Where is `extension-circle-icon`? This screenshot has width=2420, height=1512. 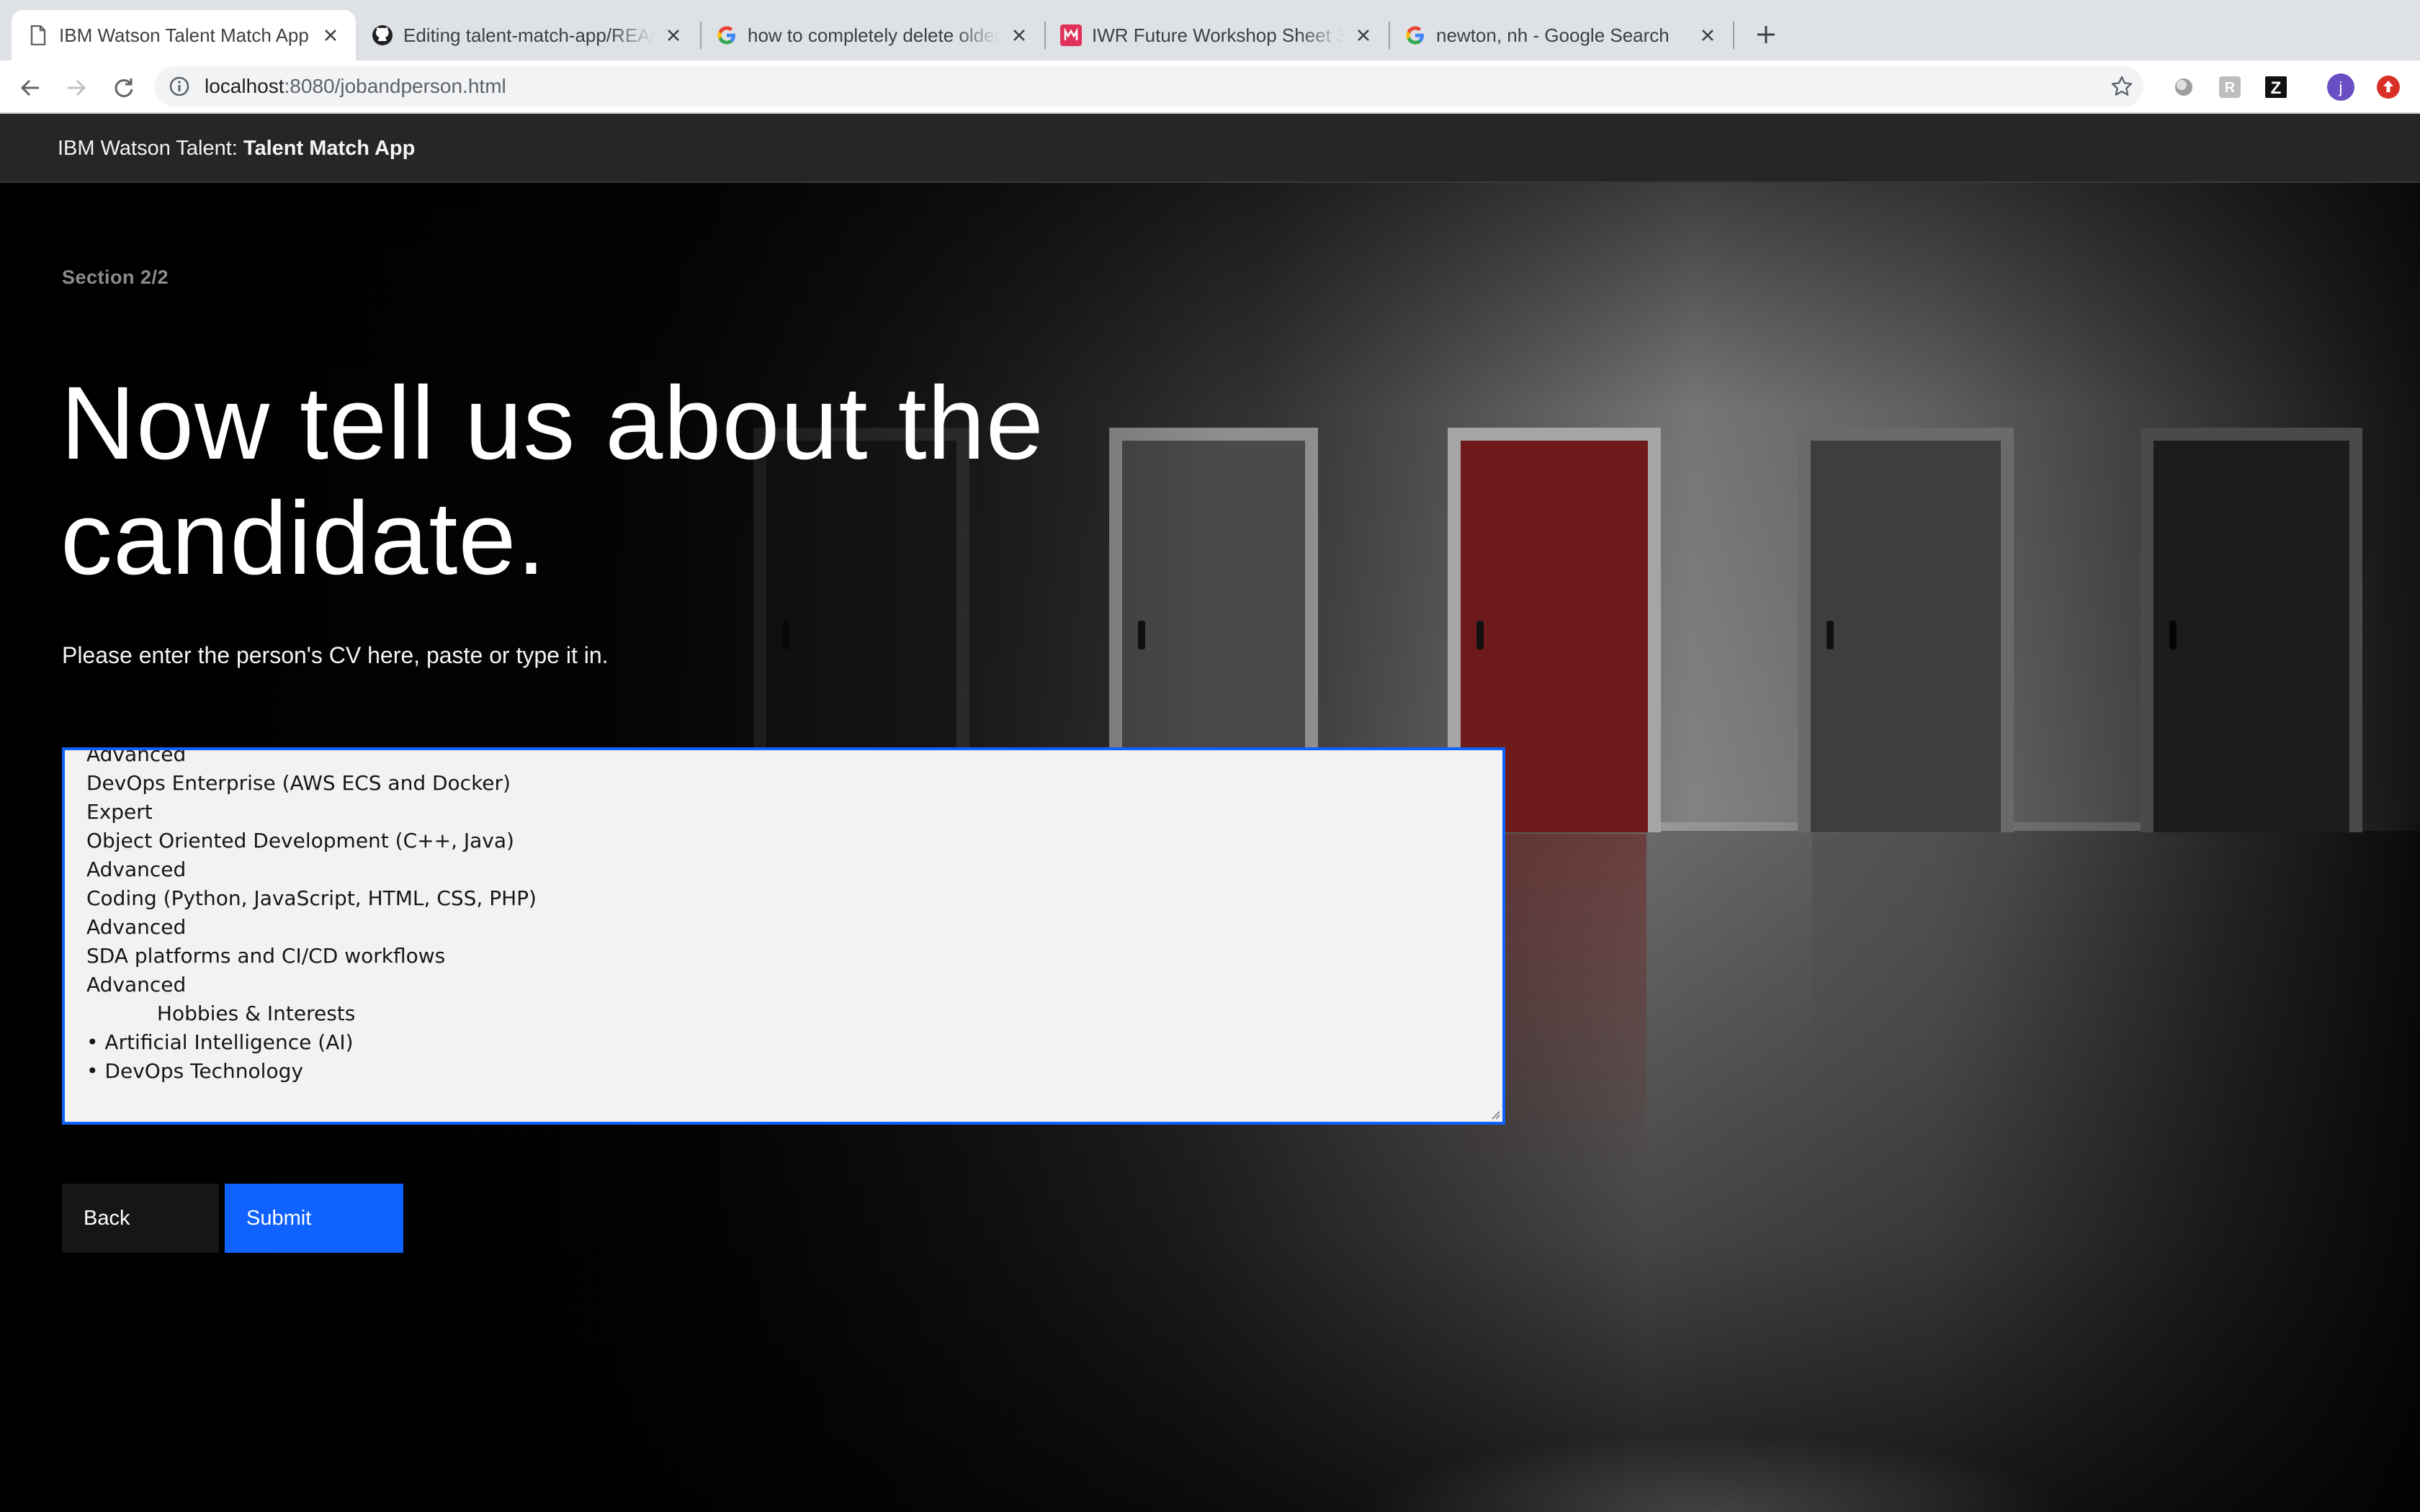 extension-circle-icon is located at coordinates (2183, 87).